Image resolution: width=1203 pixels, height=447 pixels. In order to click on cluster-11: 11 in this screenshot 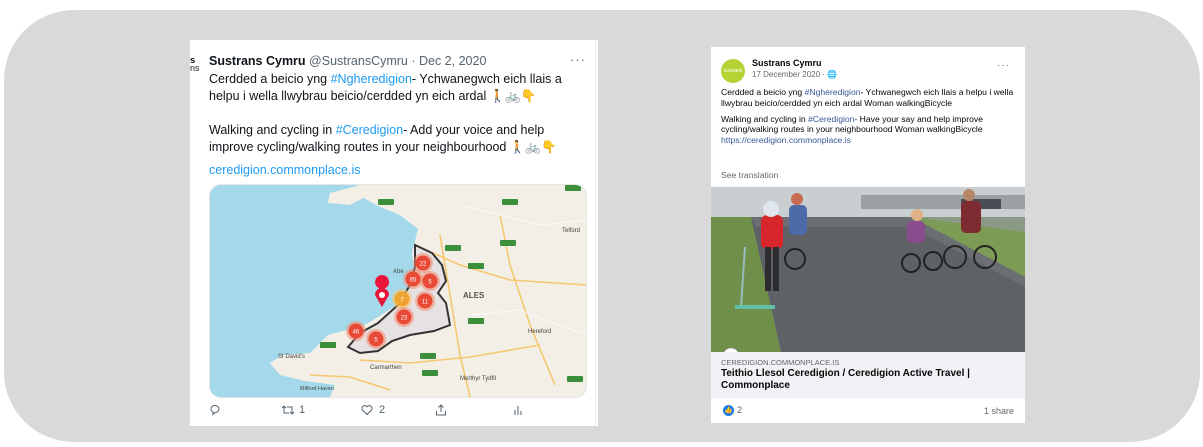, I will do `click(425, 301)`.